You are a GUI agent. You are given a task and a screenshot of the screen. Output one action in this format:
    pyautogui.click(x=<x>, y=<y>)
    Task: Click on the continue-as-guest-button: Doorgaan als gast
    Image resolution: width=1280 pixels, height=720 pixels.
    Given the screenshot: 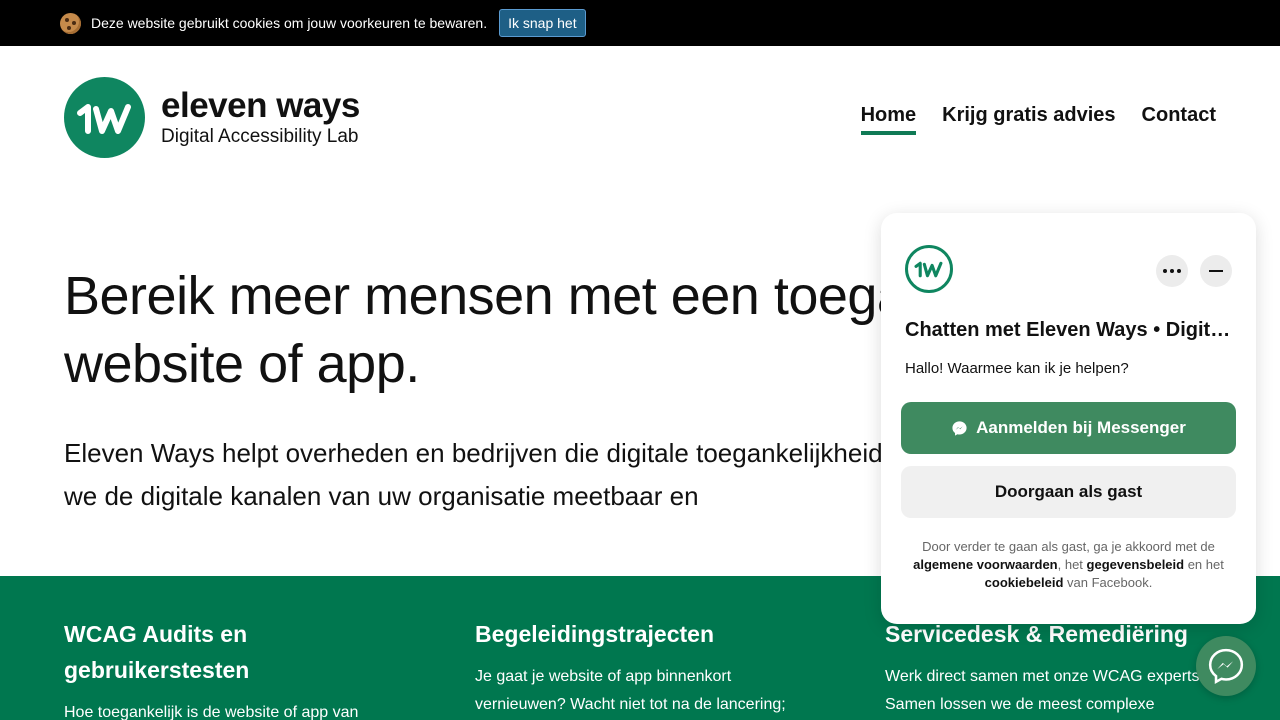 What is the action you would take?
    pyautogui.click(x=1068, y=492)
    